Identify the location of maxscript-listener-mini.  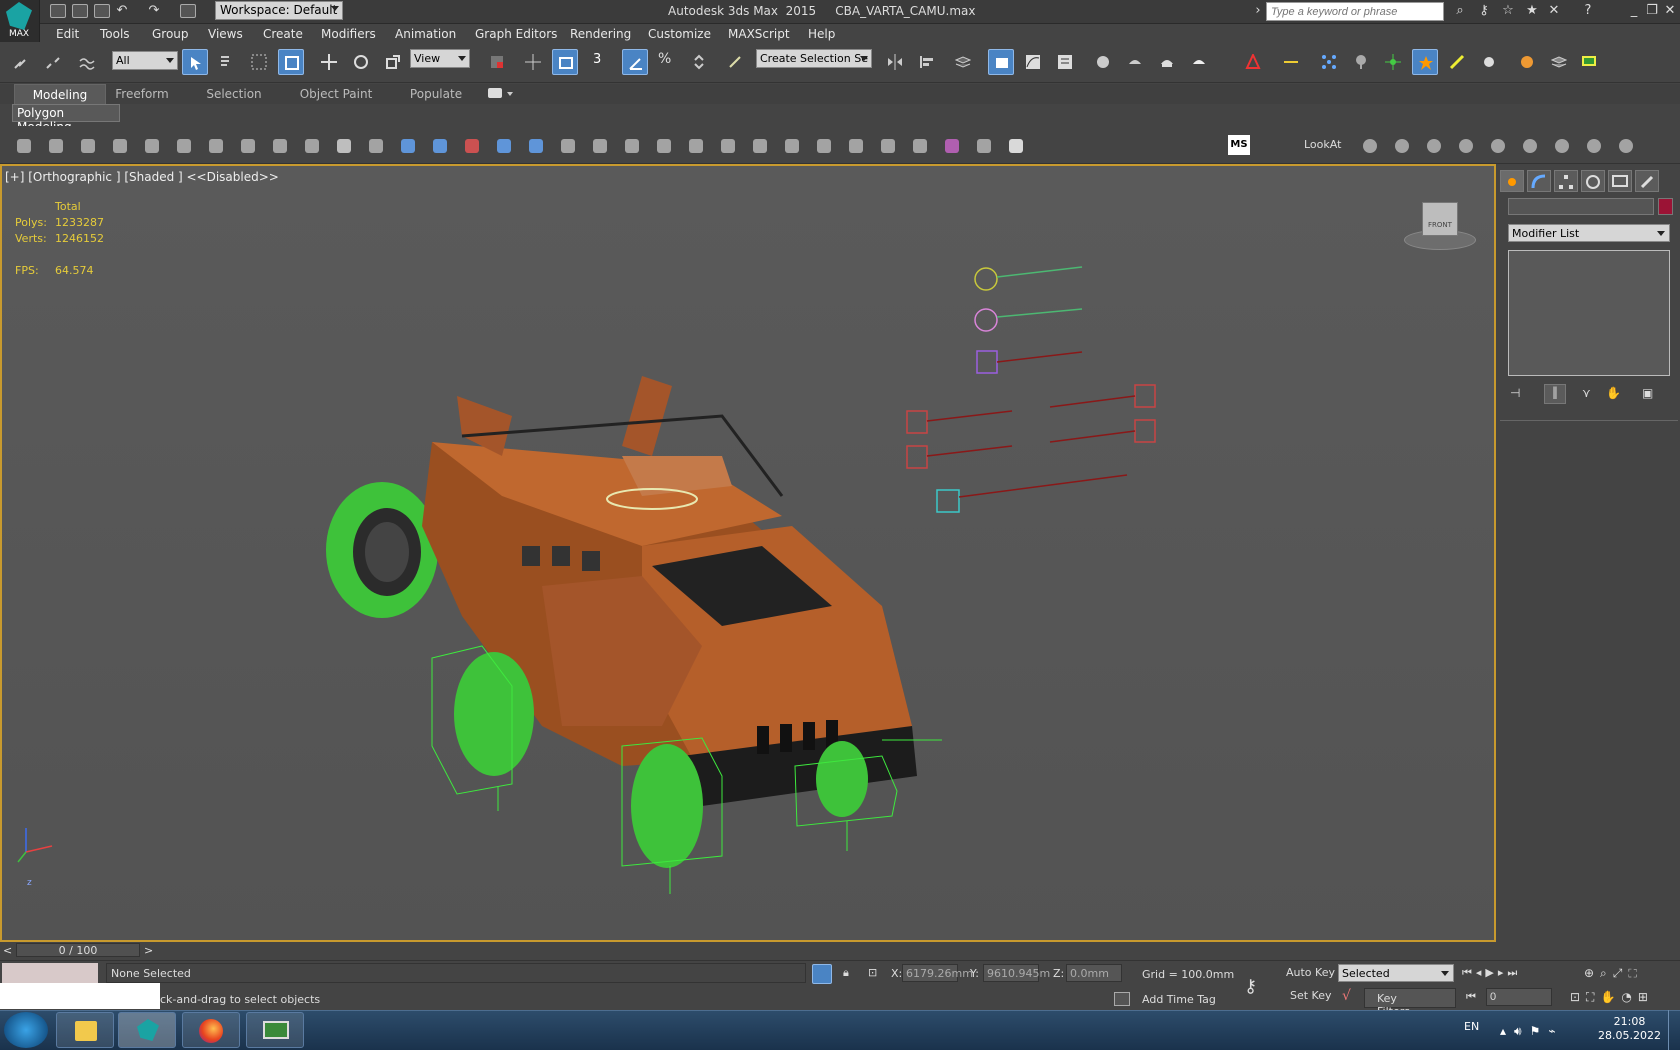
(50, 973).